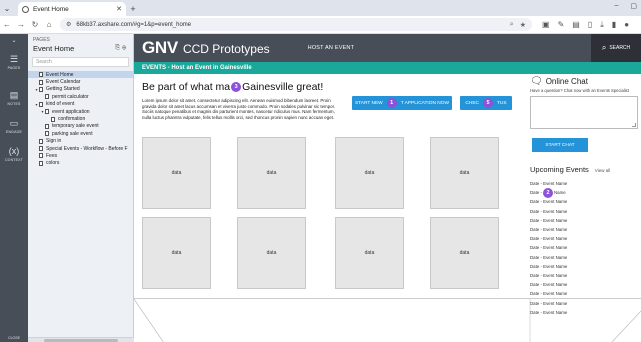  What do you see at coordinates (633, 6) in the screenshot?
I see `maximize-icon: ▢` at bounding box center [633, 6].